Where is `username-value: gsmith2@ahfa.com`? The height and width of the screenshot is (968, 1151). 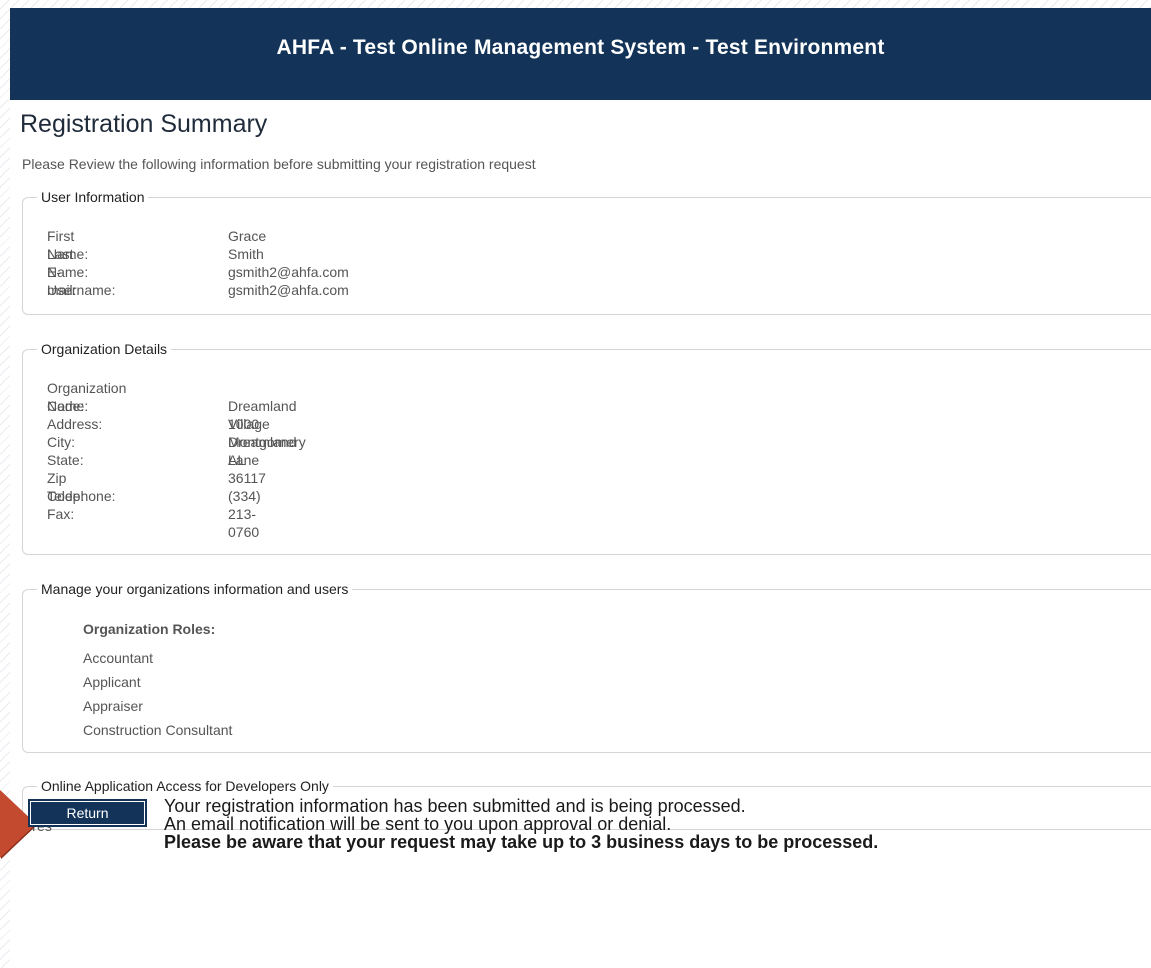 username-value: gsmith2@ahfa.com is located at coordinates (288, 290).